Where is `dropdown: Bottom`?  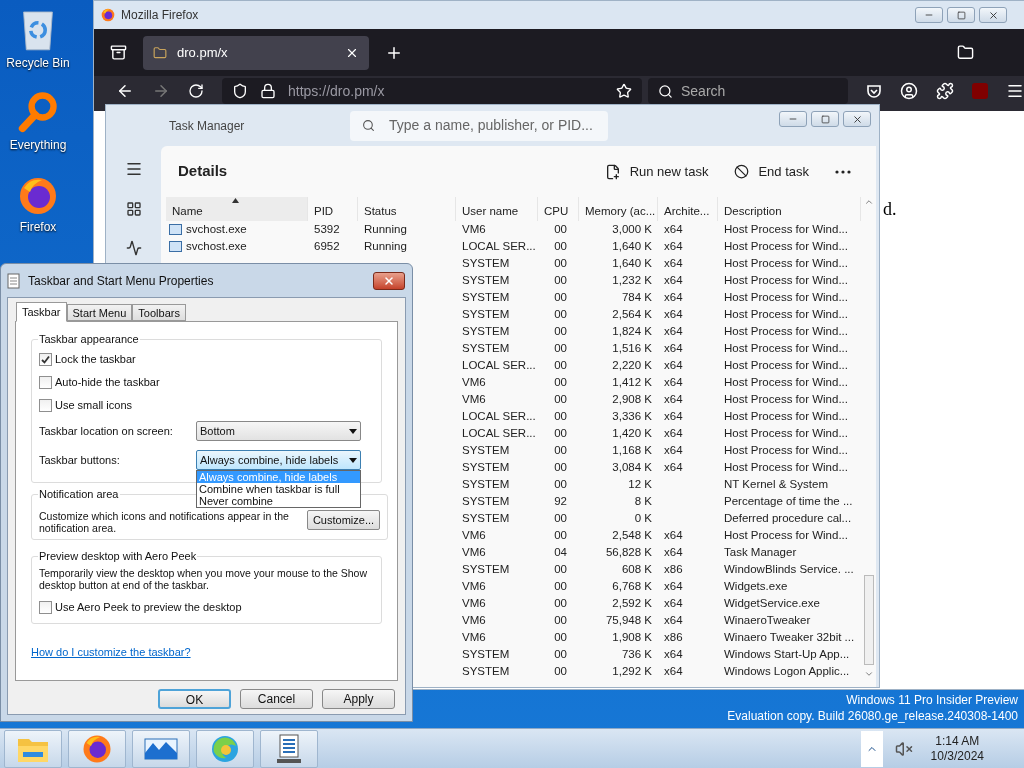
dropdown: Bottom is located at coordinates (278, 431).